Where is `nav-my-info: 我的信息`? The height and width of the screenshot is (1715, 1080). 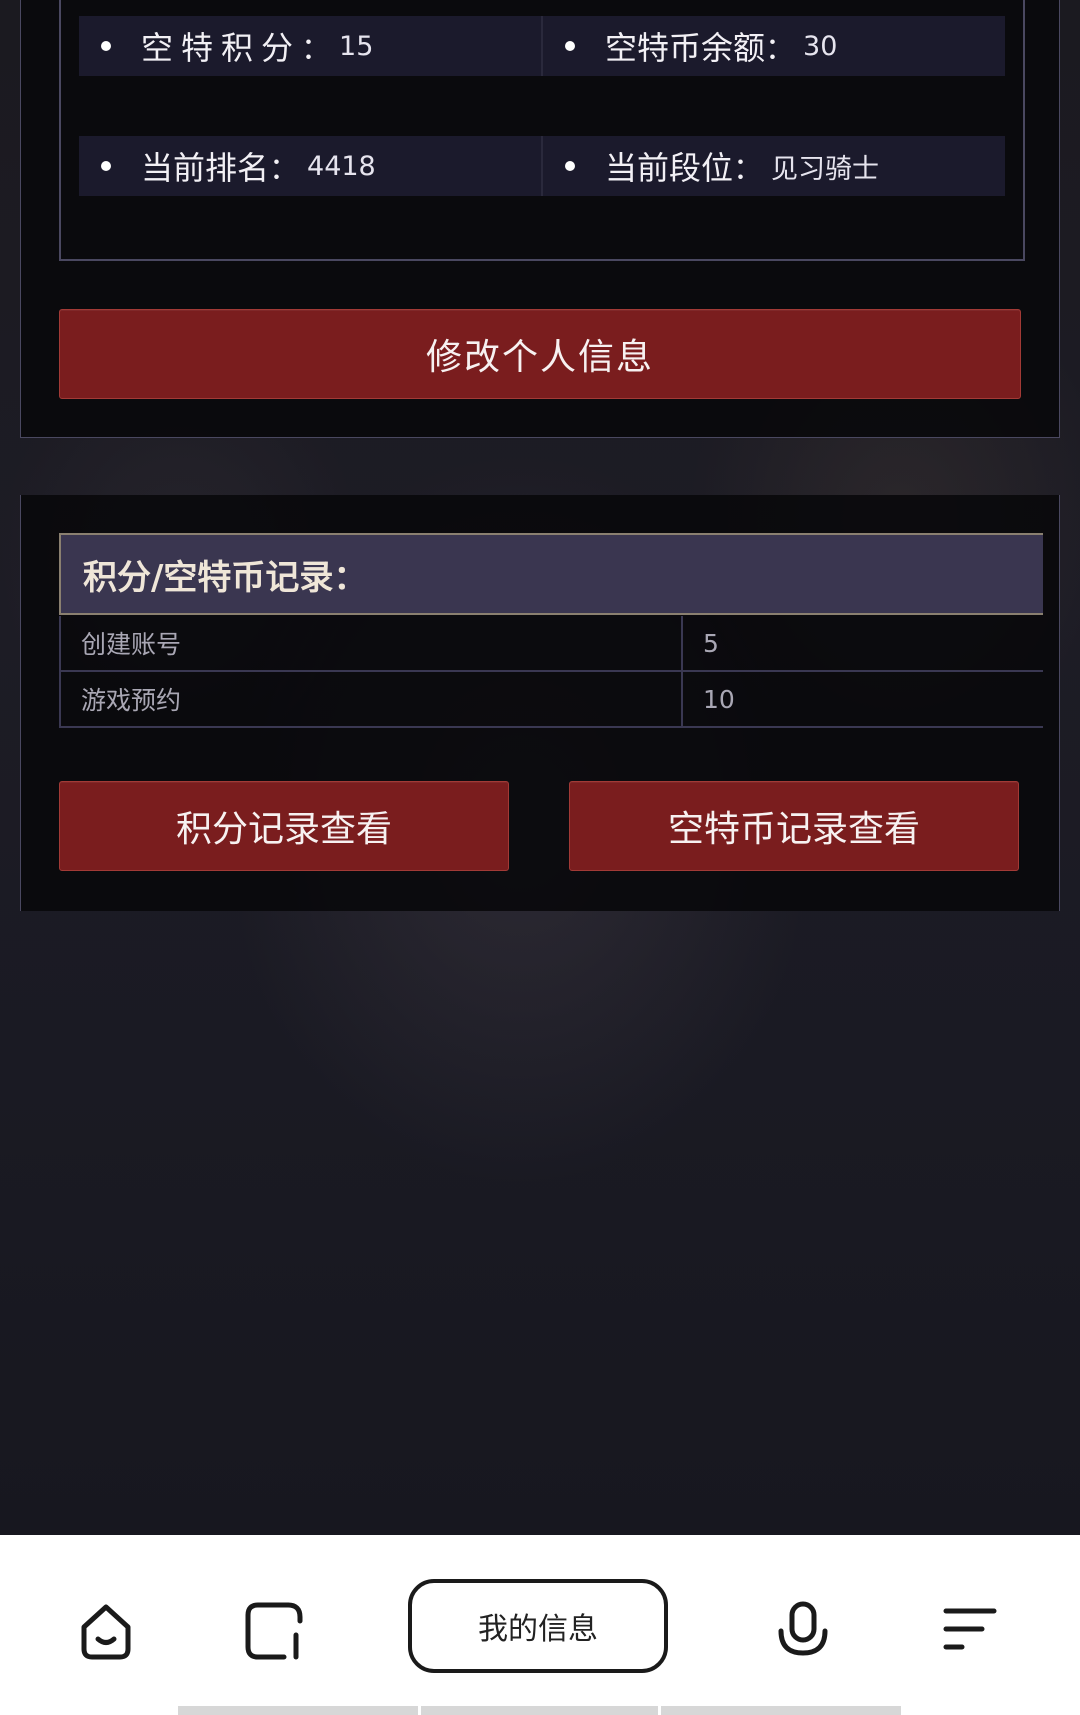
nav-my-info: 我的信息 is located at coordinates (538, 1626).